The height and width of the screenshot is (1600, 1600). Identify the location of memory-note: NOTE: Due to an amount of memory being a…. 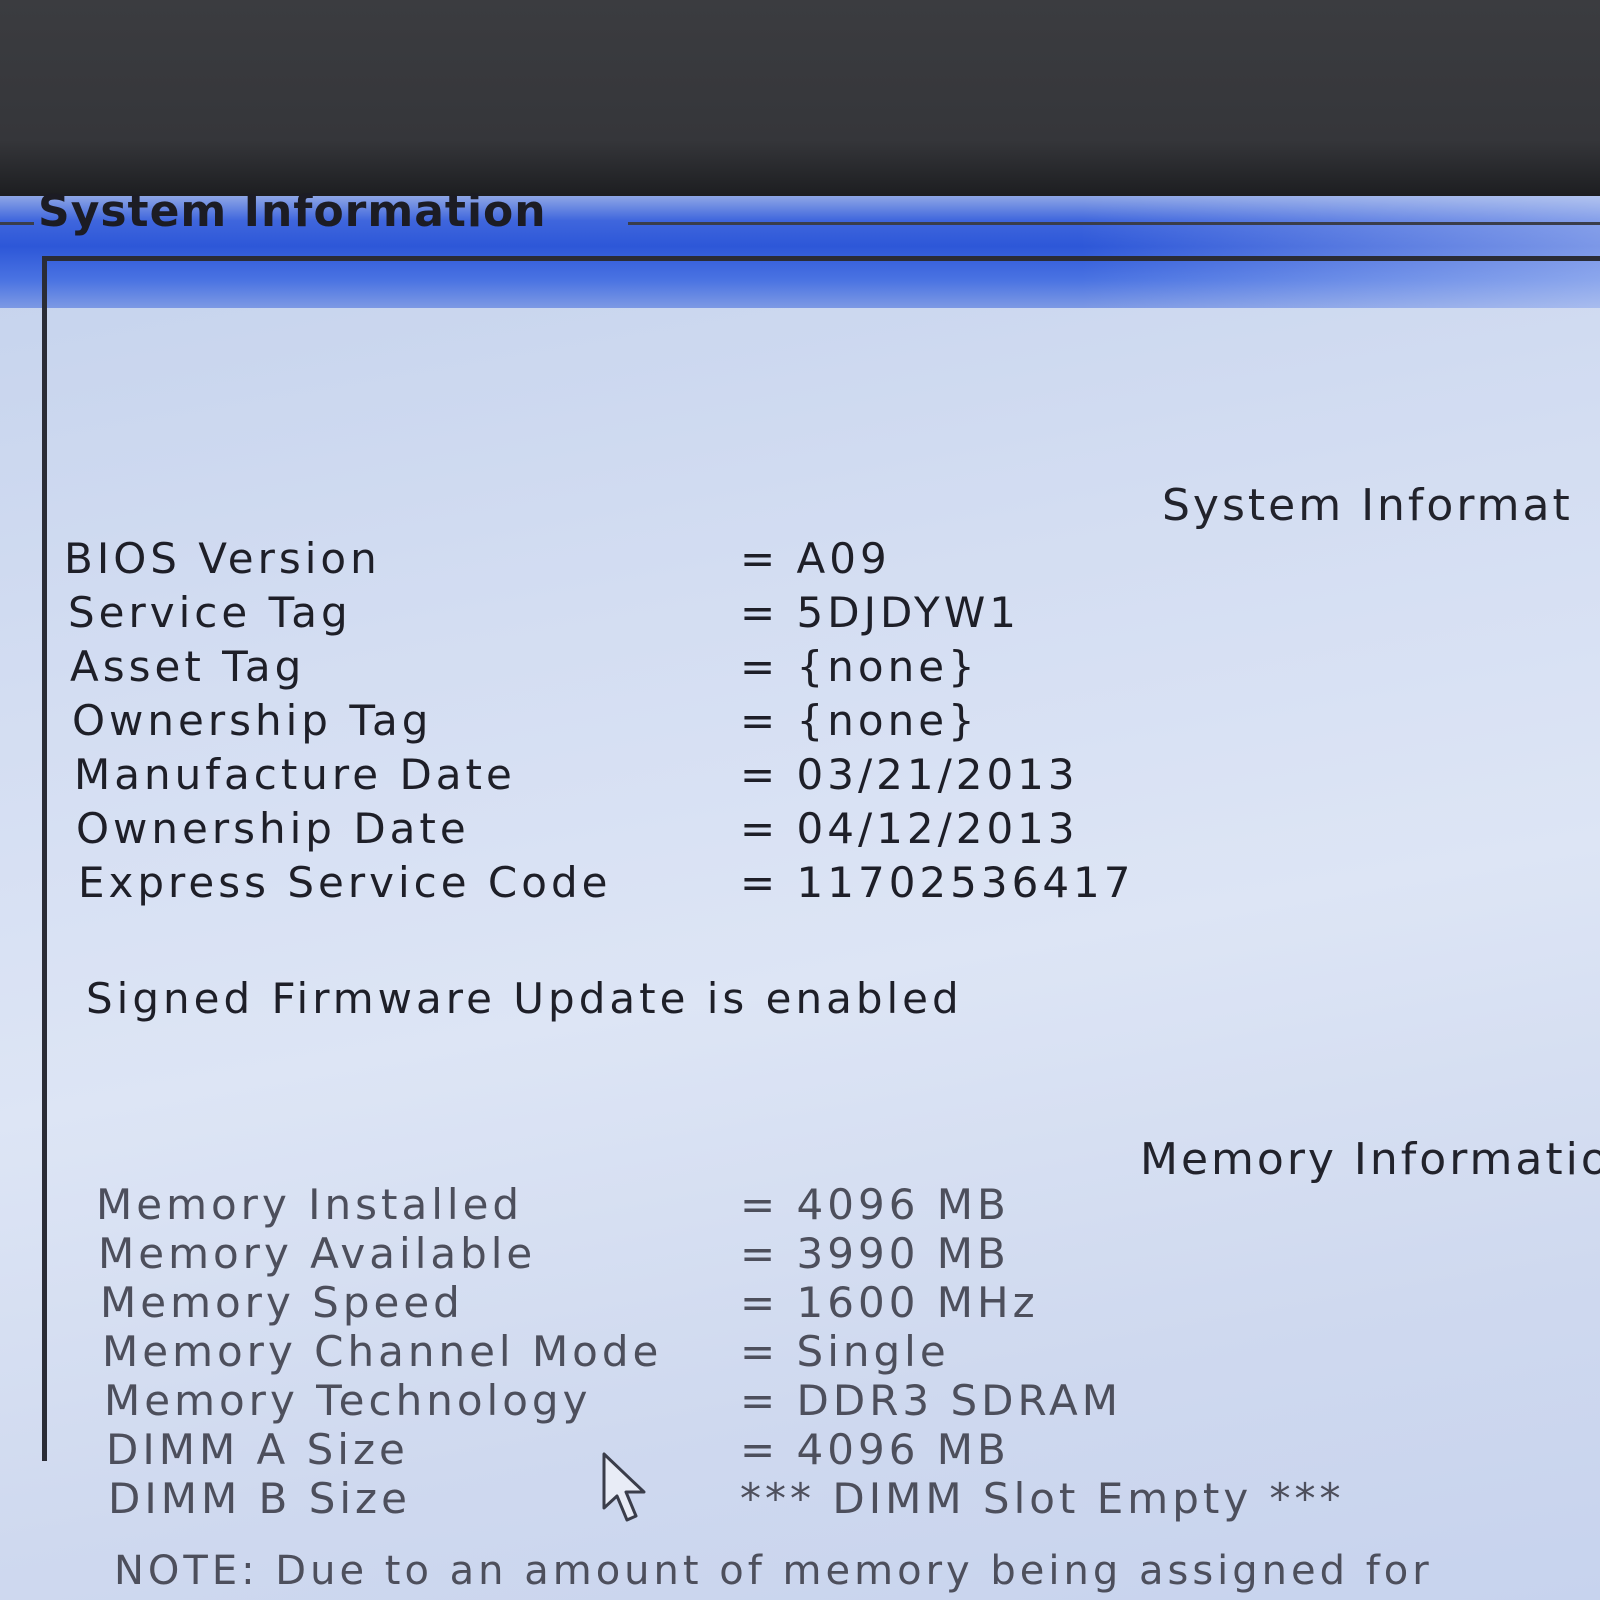
(773, 1571).